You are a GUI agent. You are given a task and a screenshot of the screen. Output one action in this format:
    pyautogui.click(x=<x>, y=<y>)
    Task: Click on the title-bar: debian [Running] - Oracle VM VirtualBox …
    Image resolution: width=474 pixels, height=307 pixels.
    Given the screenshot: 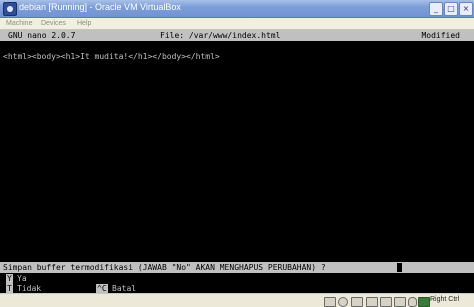 What is the action you would take?
    pyautogui.click(x=237, y=9)
    